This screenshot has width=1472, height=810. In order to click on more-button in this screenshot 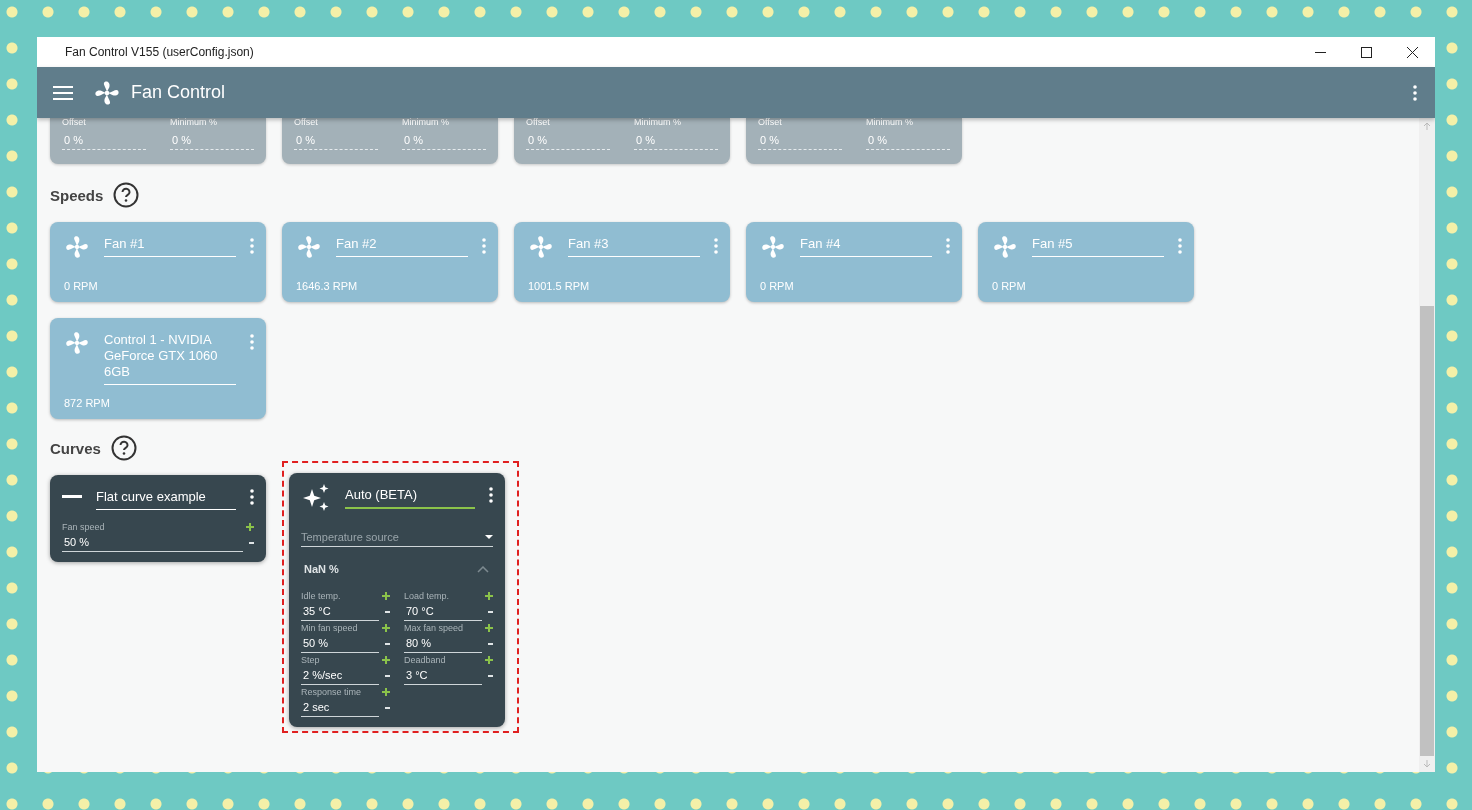, I will do `click(1415, 92)`.